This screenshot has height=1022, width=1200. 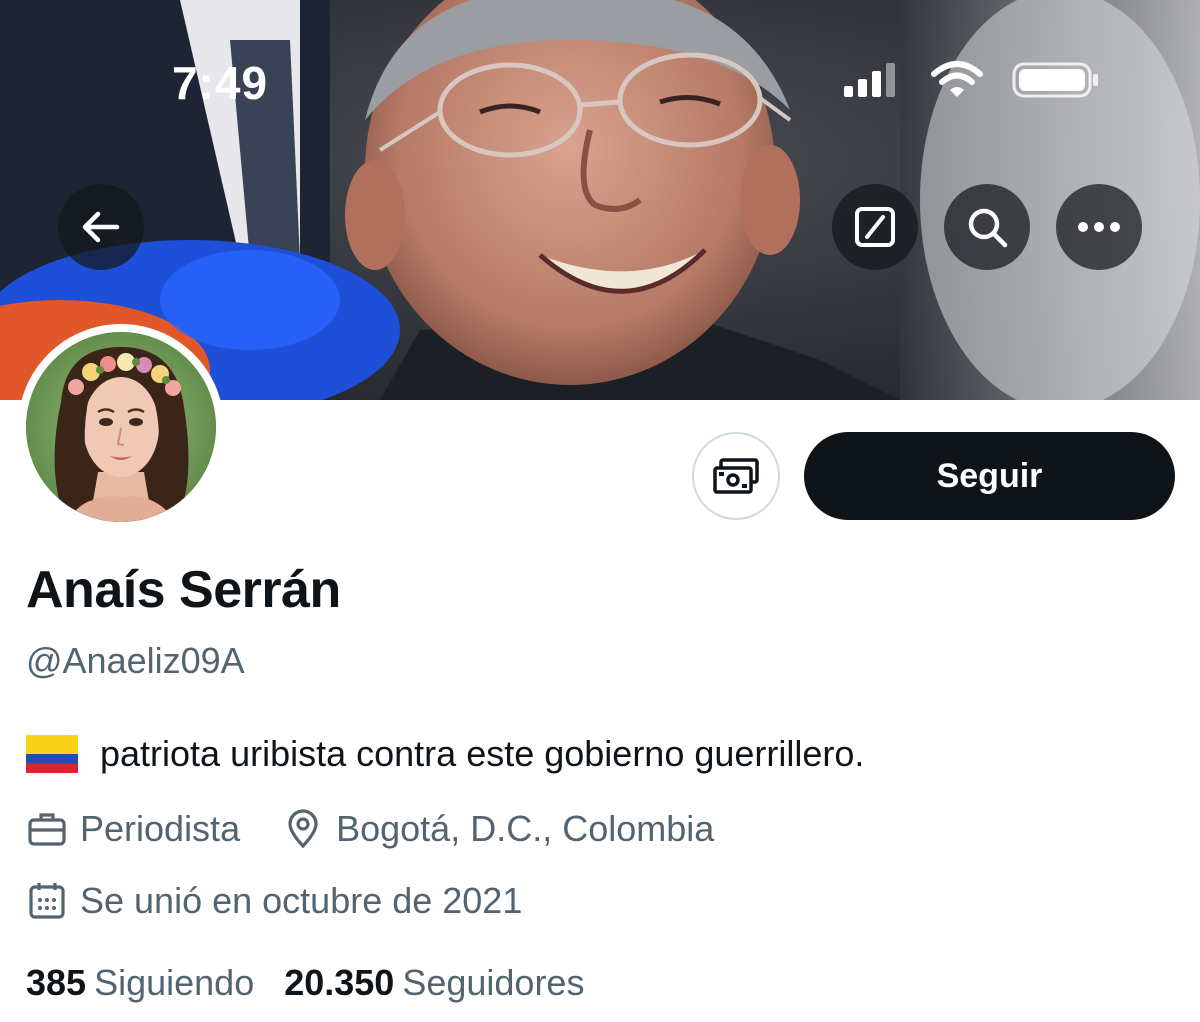 I want to click on status-icons, so click(x=971, y=82).